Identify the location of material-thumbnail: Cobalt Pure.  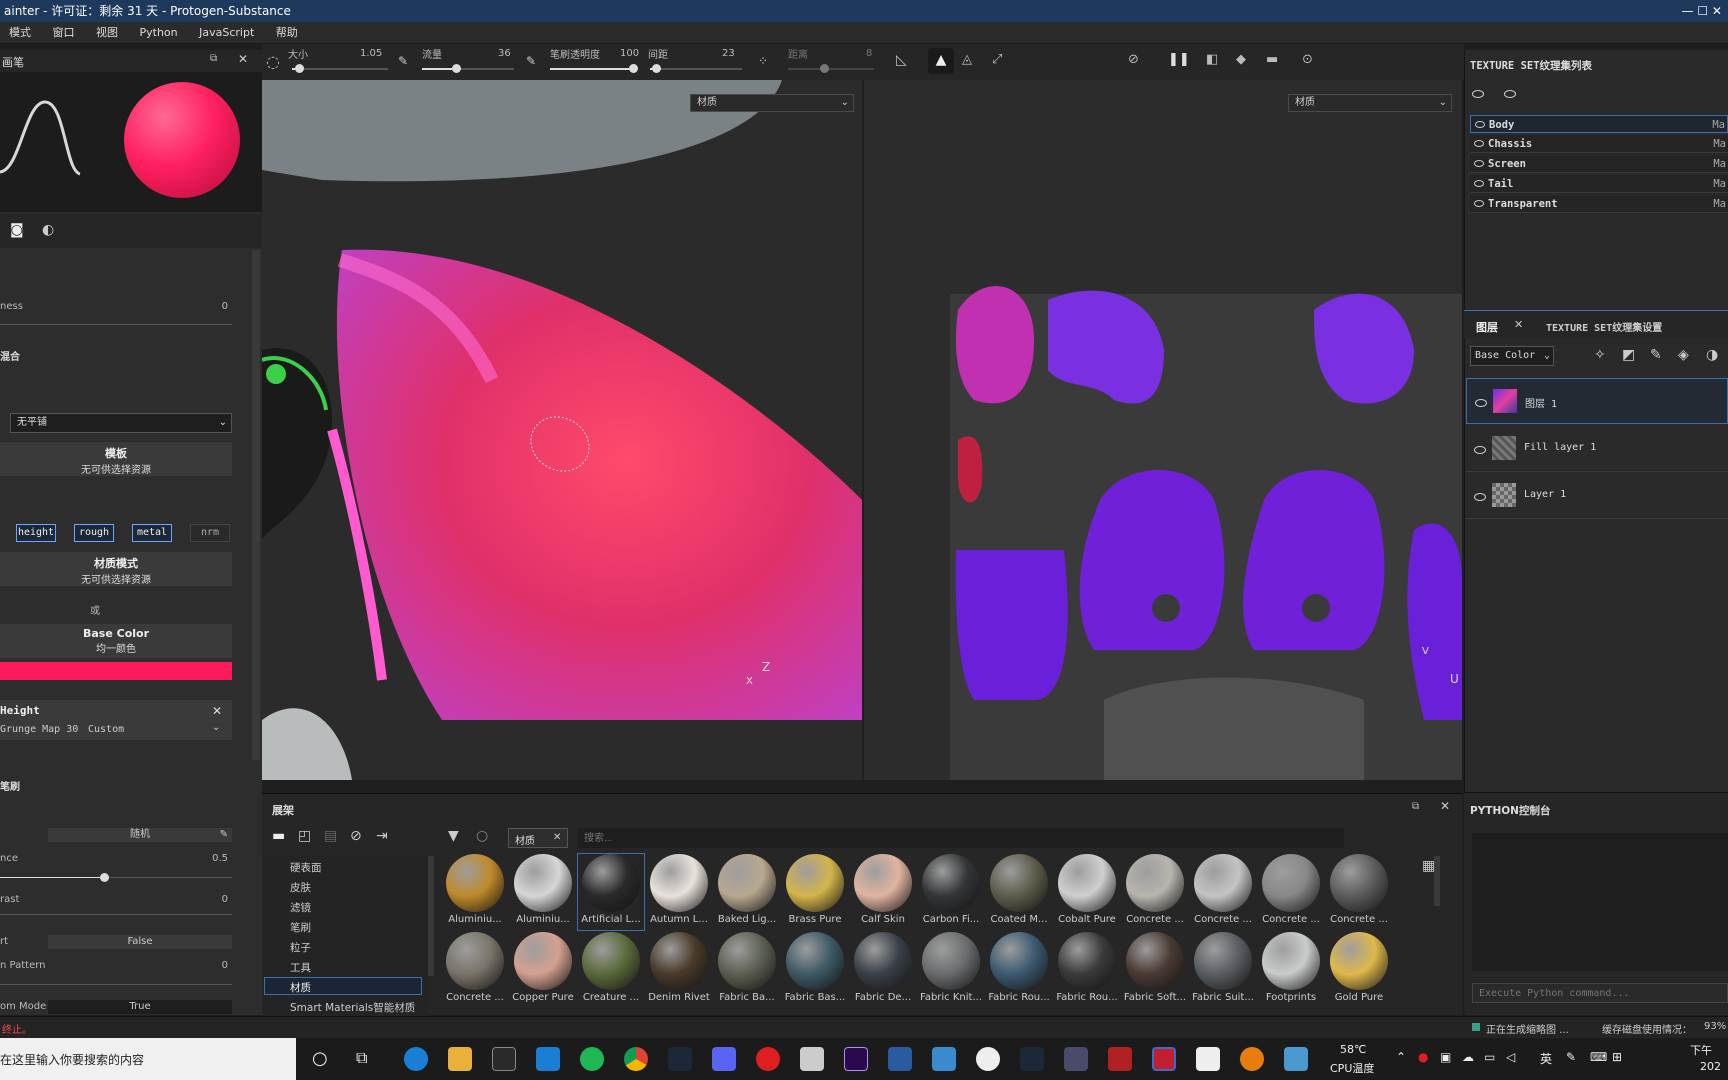
(1087, 892).